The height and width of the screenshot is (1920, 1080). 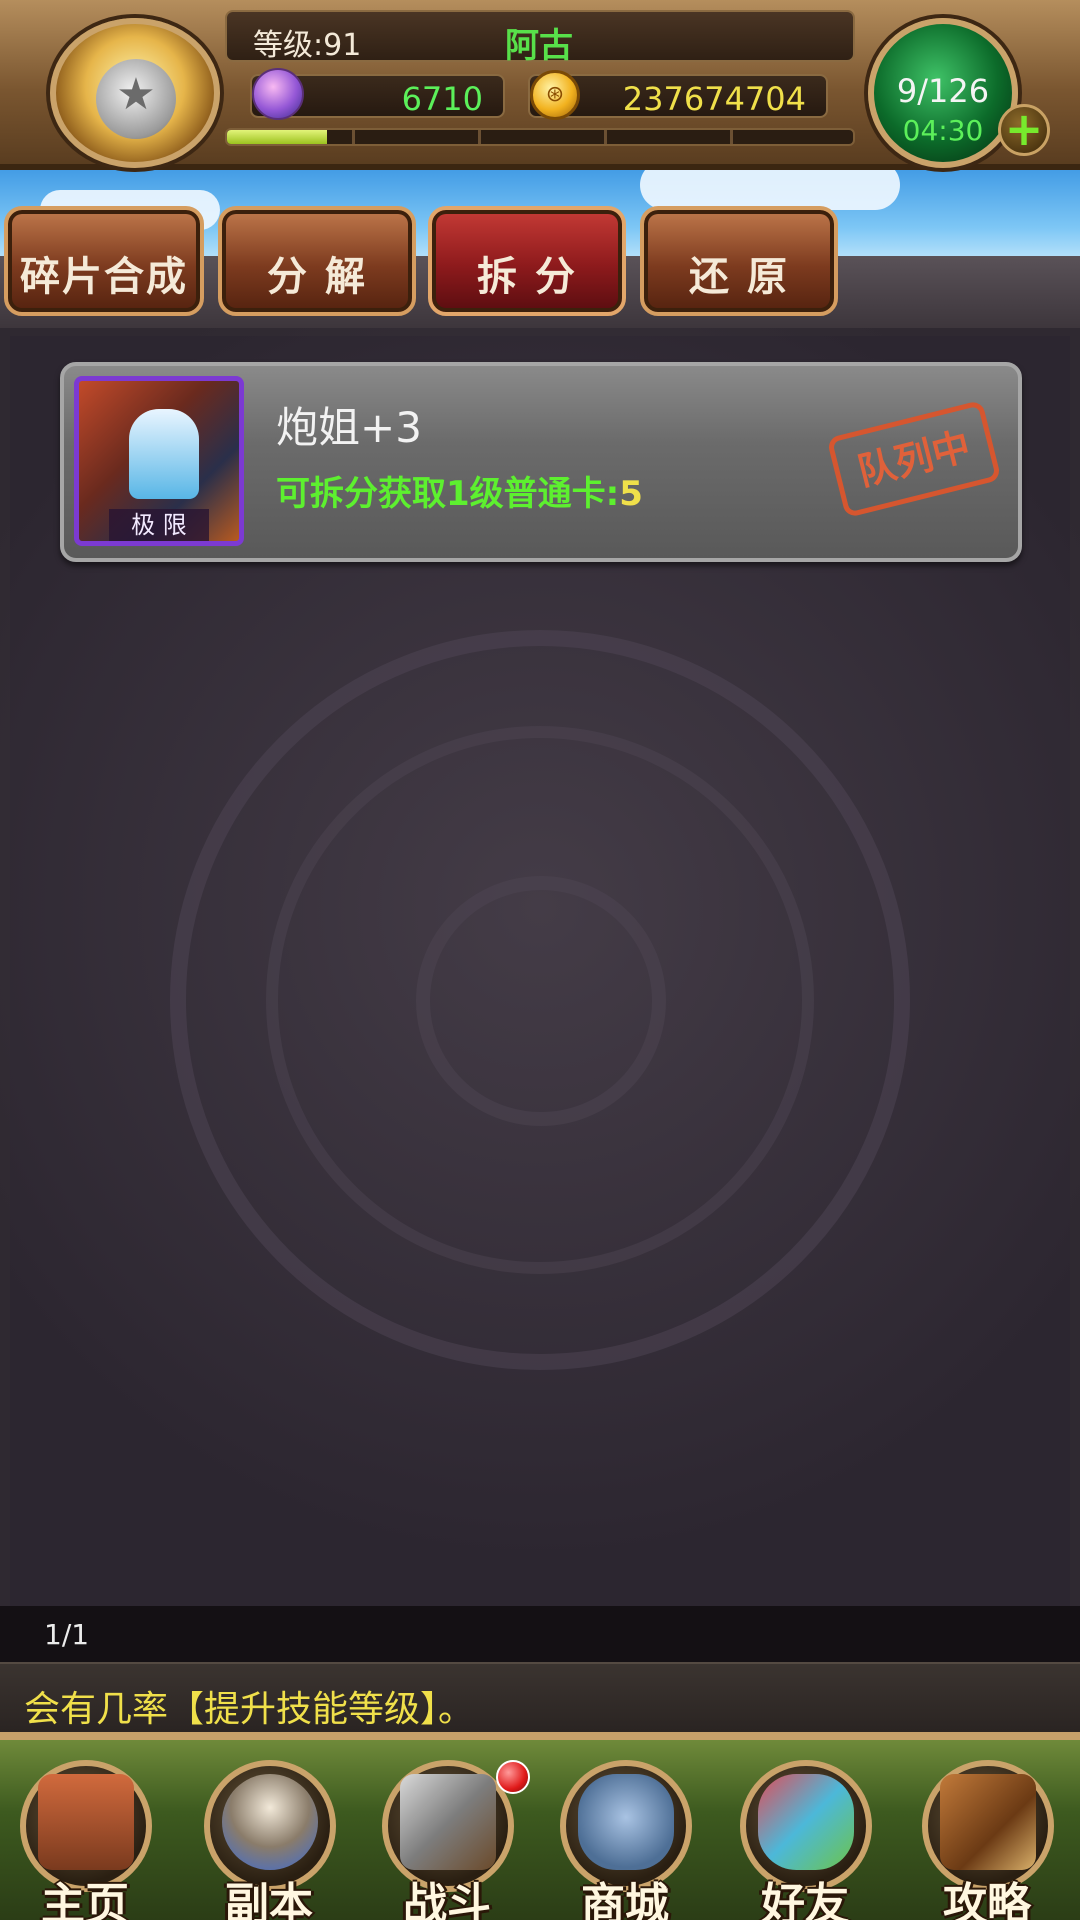 I want to click on rank-emblem-icon: ★, so click(x=135, y=93).